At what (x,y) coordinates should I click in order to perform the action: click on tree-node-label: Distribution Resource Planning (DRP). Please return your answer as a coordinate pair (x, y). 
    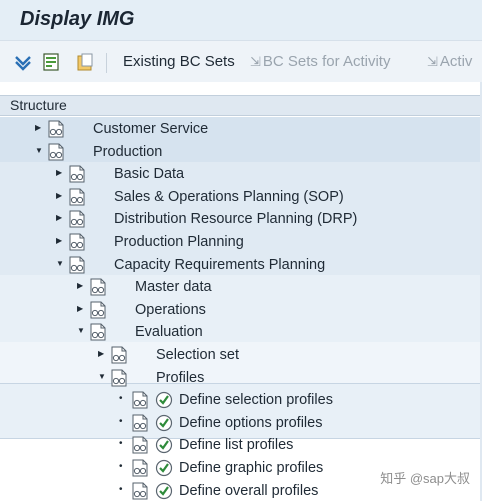
    Looking at the image, I should click on (235, 219).